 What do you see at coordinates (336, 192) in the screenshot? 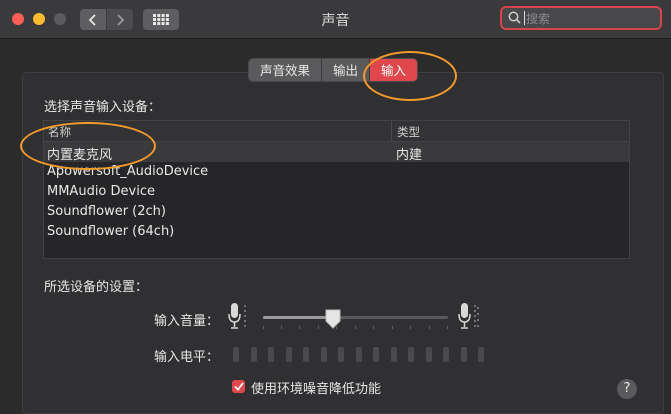
I see `table-row: MMAudio Device` at bounding box center [336, 192].